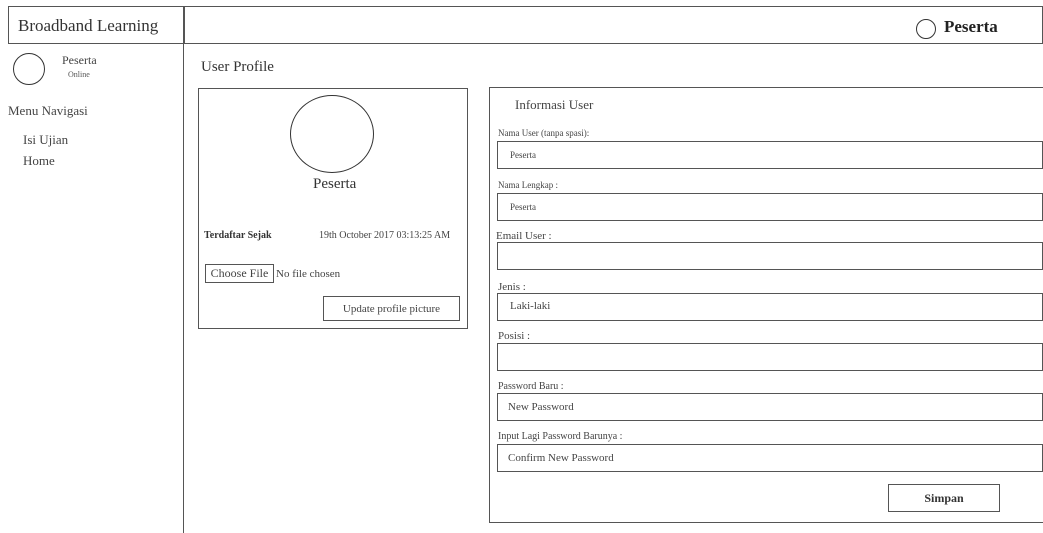 The width and height of the screenshot is (1043, 533). Describe the element at coordinates (926, 29) in the screenshot. I see `user-avatar-icon` at that location.